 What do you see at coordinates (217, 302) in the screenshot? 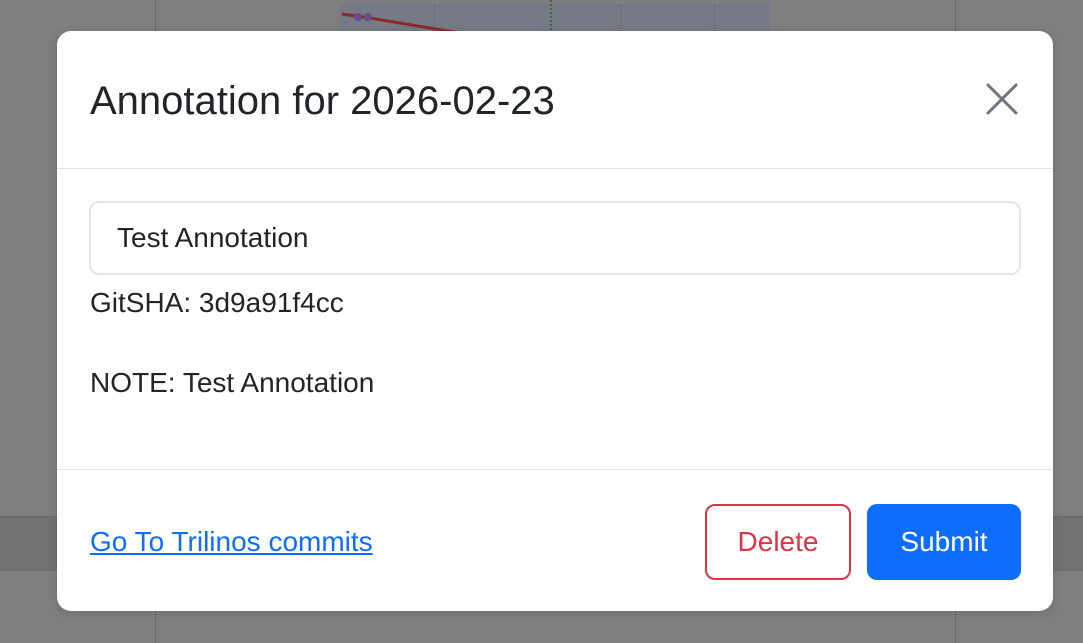
I see `gitsha-text: GitSHA: 3d9a91f4cc` at bounding box center [217, 302].